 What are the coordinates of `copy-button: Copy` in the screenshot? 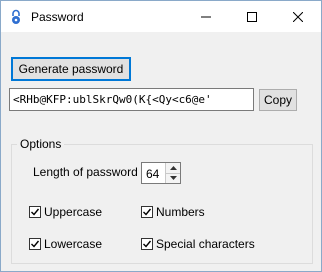 It's located at (278, 100).